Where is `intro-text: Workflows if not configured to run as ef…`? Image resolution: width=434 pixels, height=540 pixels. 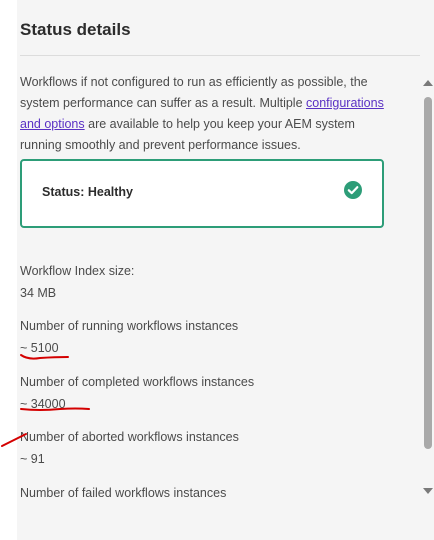
intro-text: Workflows if not configured to run as ef… is located at coordinates (210, 114).